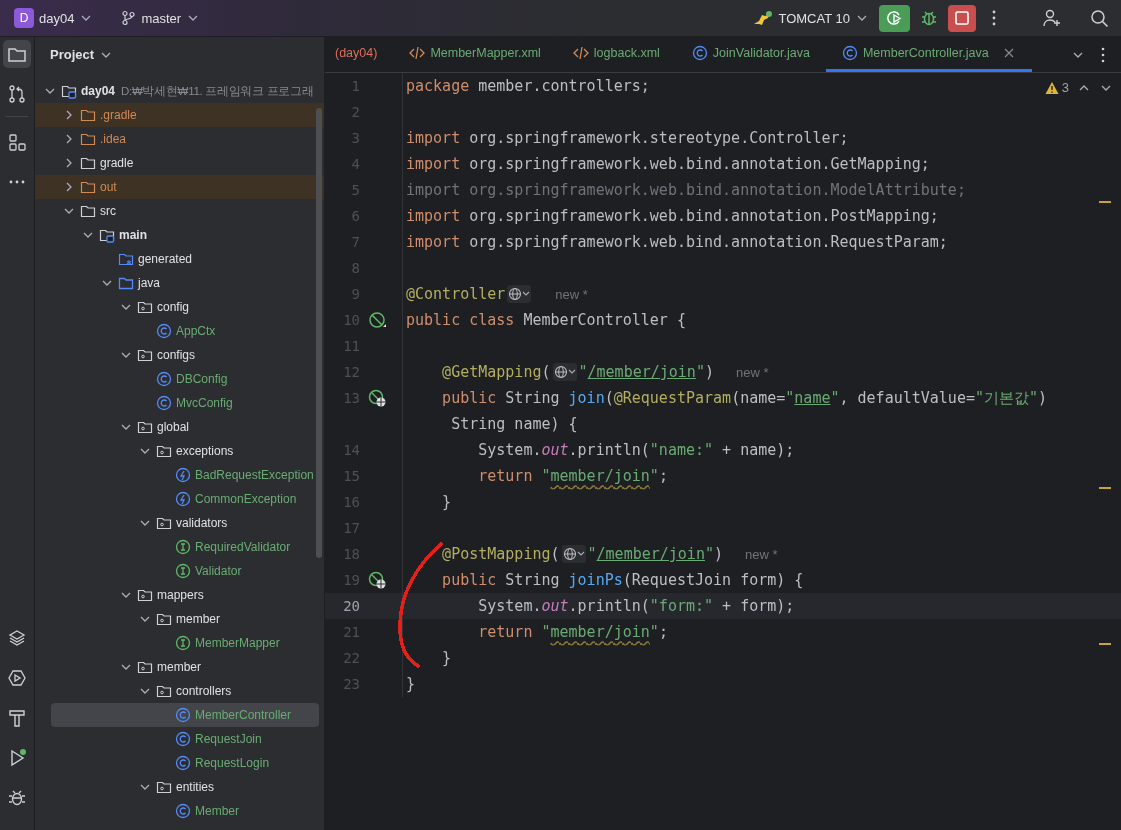 The width and height of the screenshot is (1121, 830). What do you see at coordinates (616, 54) in the screenshot?
I see `editor-tab: logback.xml` at bounding box center [616, 54].